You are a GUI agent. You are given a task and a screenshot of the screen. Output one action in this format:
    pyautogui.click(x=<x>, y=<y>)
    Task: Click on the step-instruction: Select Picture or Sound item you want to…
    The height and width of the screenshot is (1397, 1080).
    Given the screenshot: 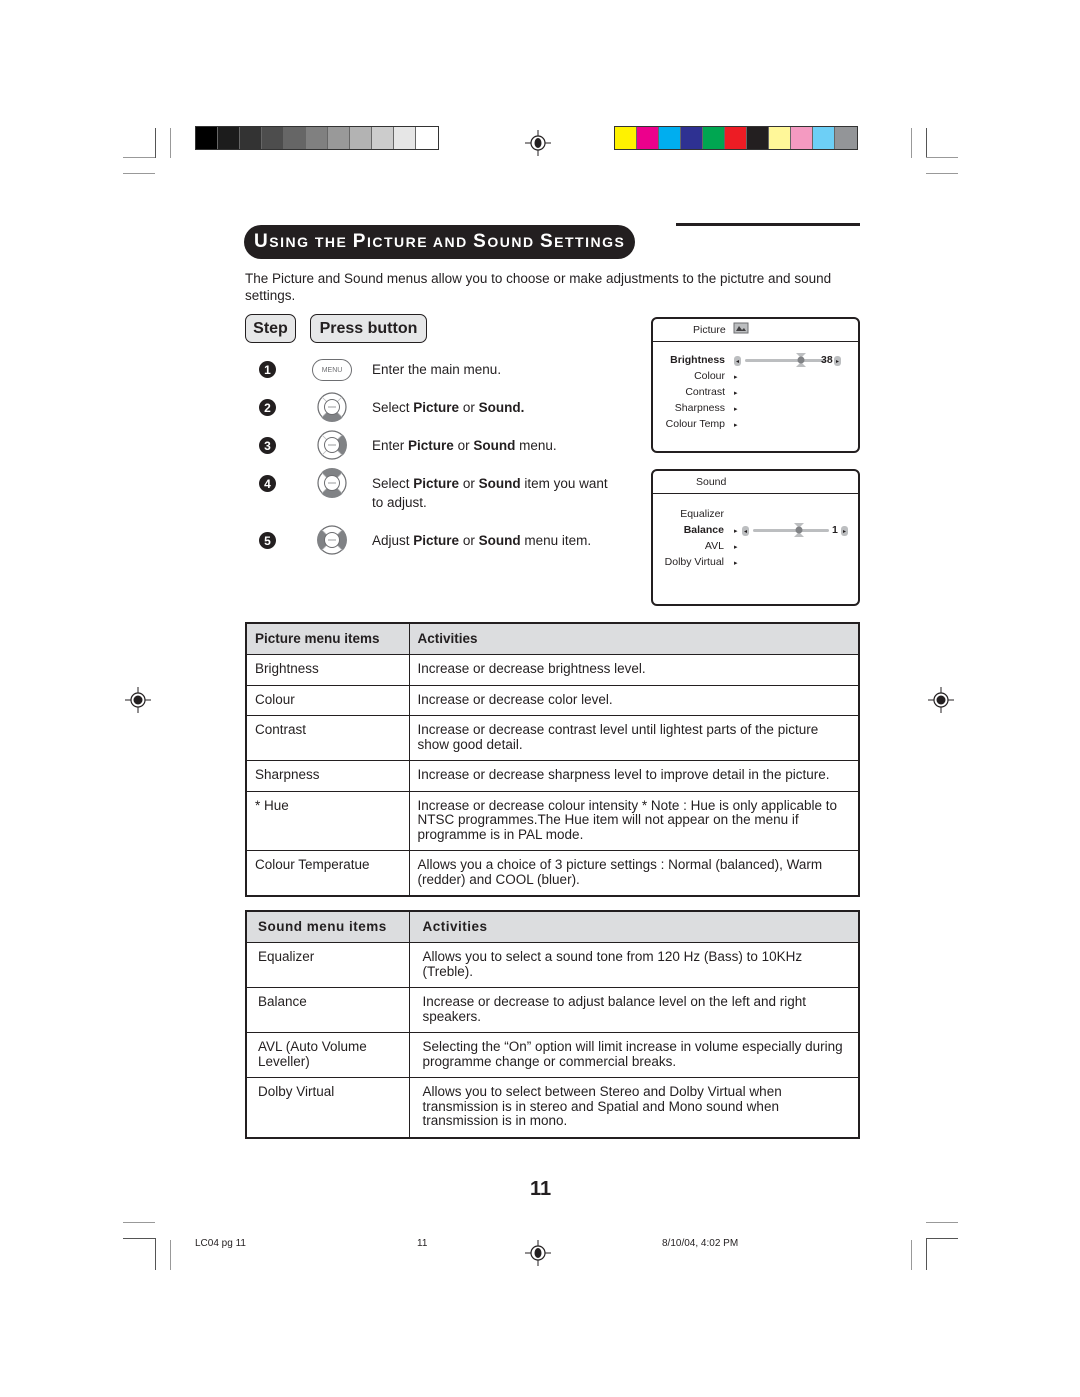 What is the action you would take?
    pyautogui.click(x=492, y=493)
    